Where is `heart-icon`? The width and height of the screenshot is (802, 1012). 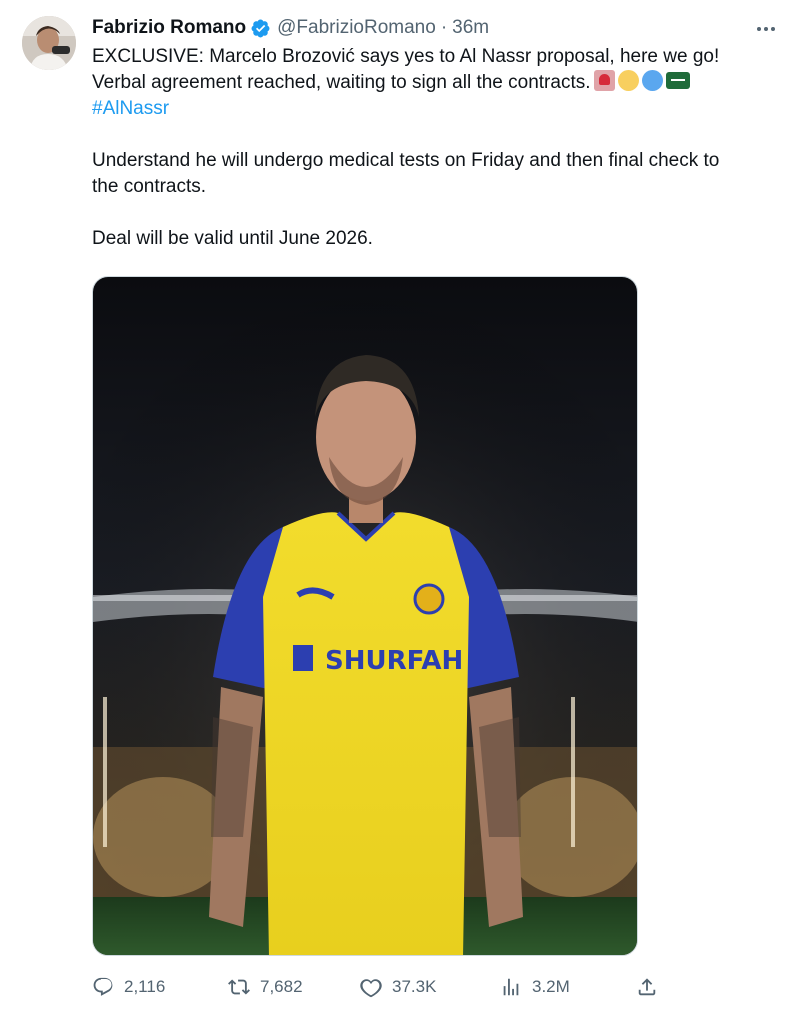
heart-icon is located at coordinates (371, 988).